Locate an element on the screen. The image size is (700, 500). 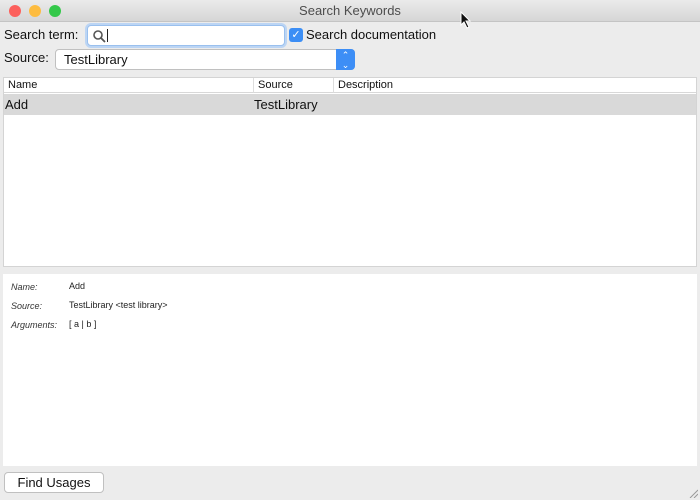
cell-name: Add is located at coordinates (17, 104).